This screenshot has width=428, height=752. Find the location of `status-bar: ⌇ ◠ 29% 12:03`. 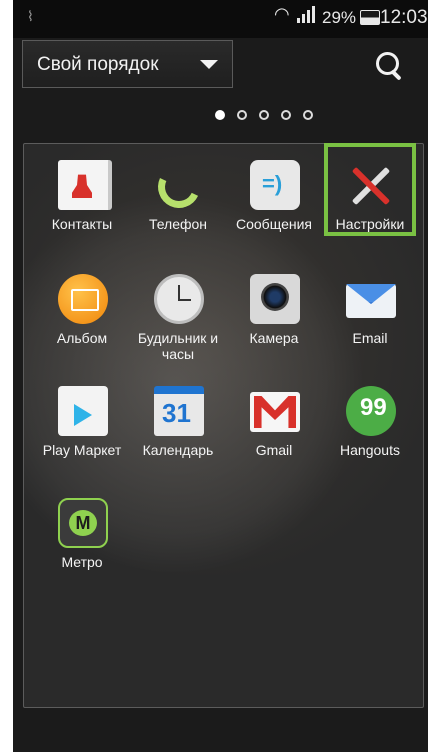

status-bar: ⌇ ◠ 29% 12:03 is located at coordinates (220, 19).